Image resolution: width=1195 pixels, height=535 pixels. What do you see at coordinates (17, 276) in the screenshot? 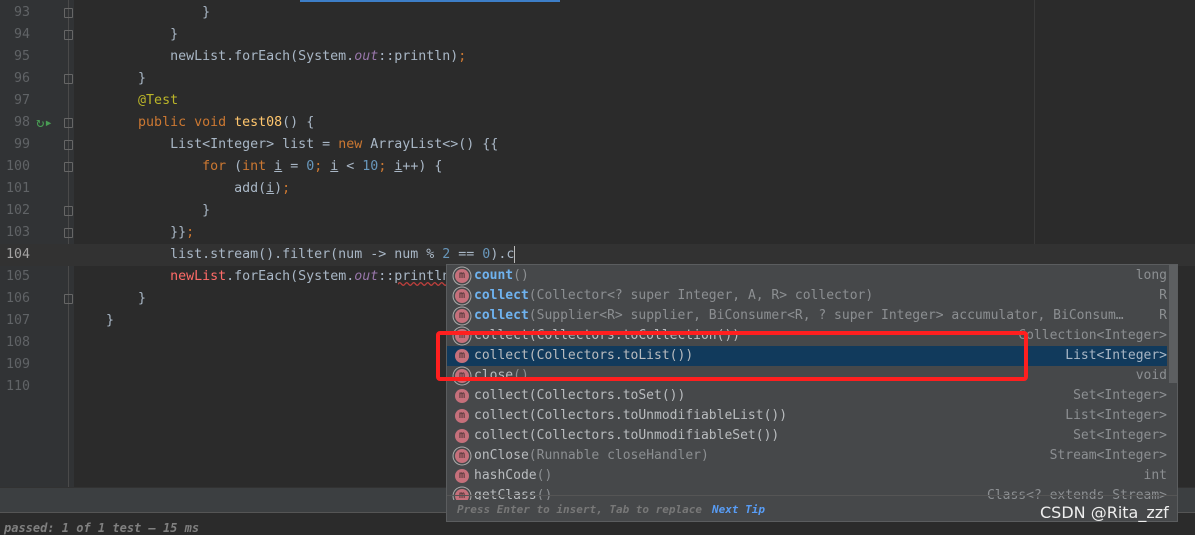
I see `line-number: 105` at bounding box center [17, 276].